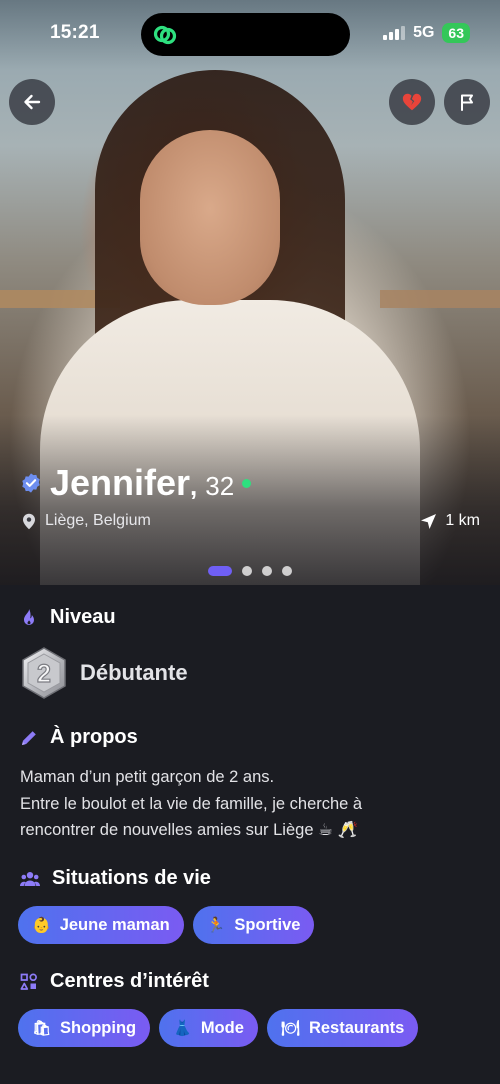 The height and width of the screenshot is (1084, 500). Describe the element at coordinates (129, 981) in the screenshot. I see `interests-title: Centres d’intérêt` at that location.